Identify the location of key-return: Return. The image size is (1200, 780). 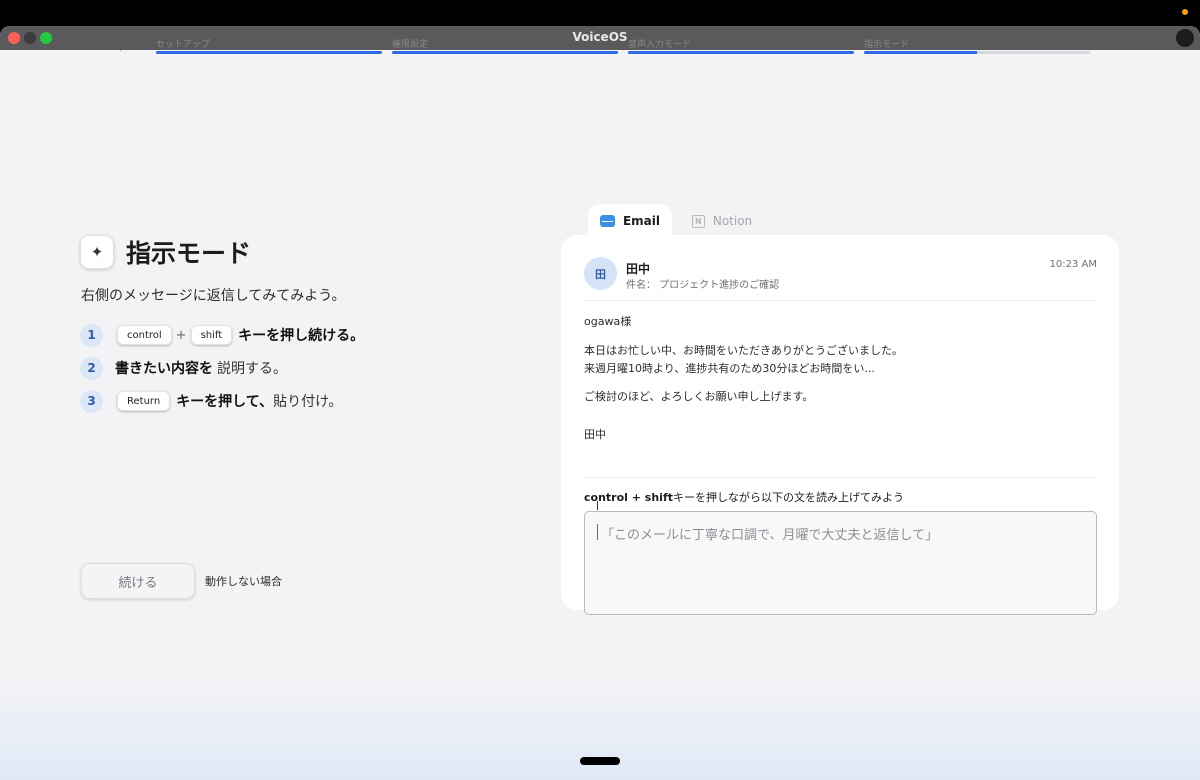
(144, 401).